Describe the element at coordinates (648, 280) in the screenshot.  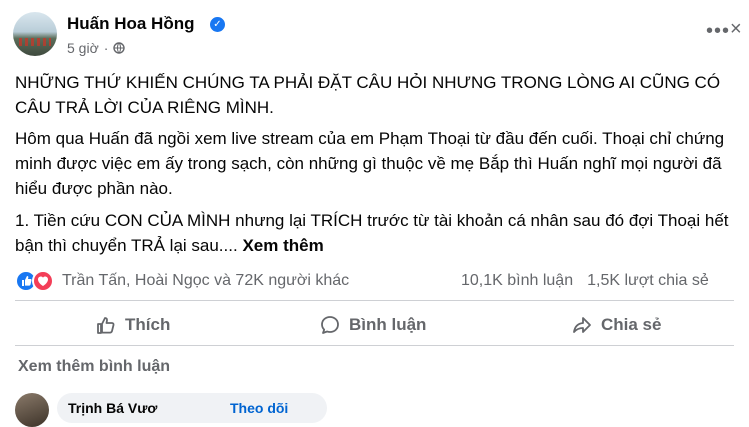
I see `share-count: 1,5K lượt chia sẻ` at that location.